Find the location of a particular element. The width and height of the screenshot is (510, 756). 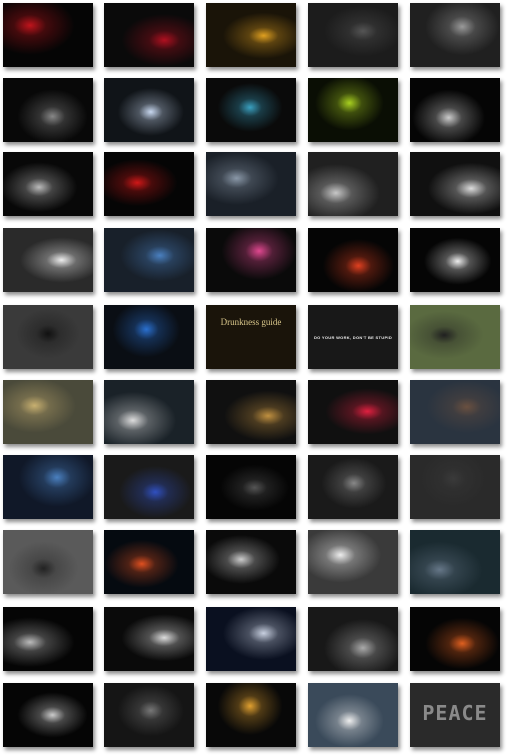

thumbnail-caption: DO YOUR WORK, DON'T BE STUPID is located at coordinates (353, 337).